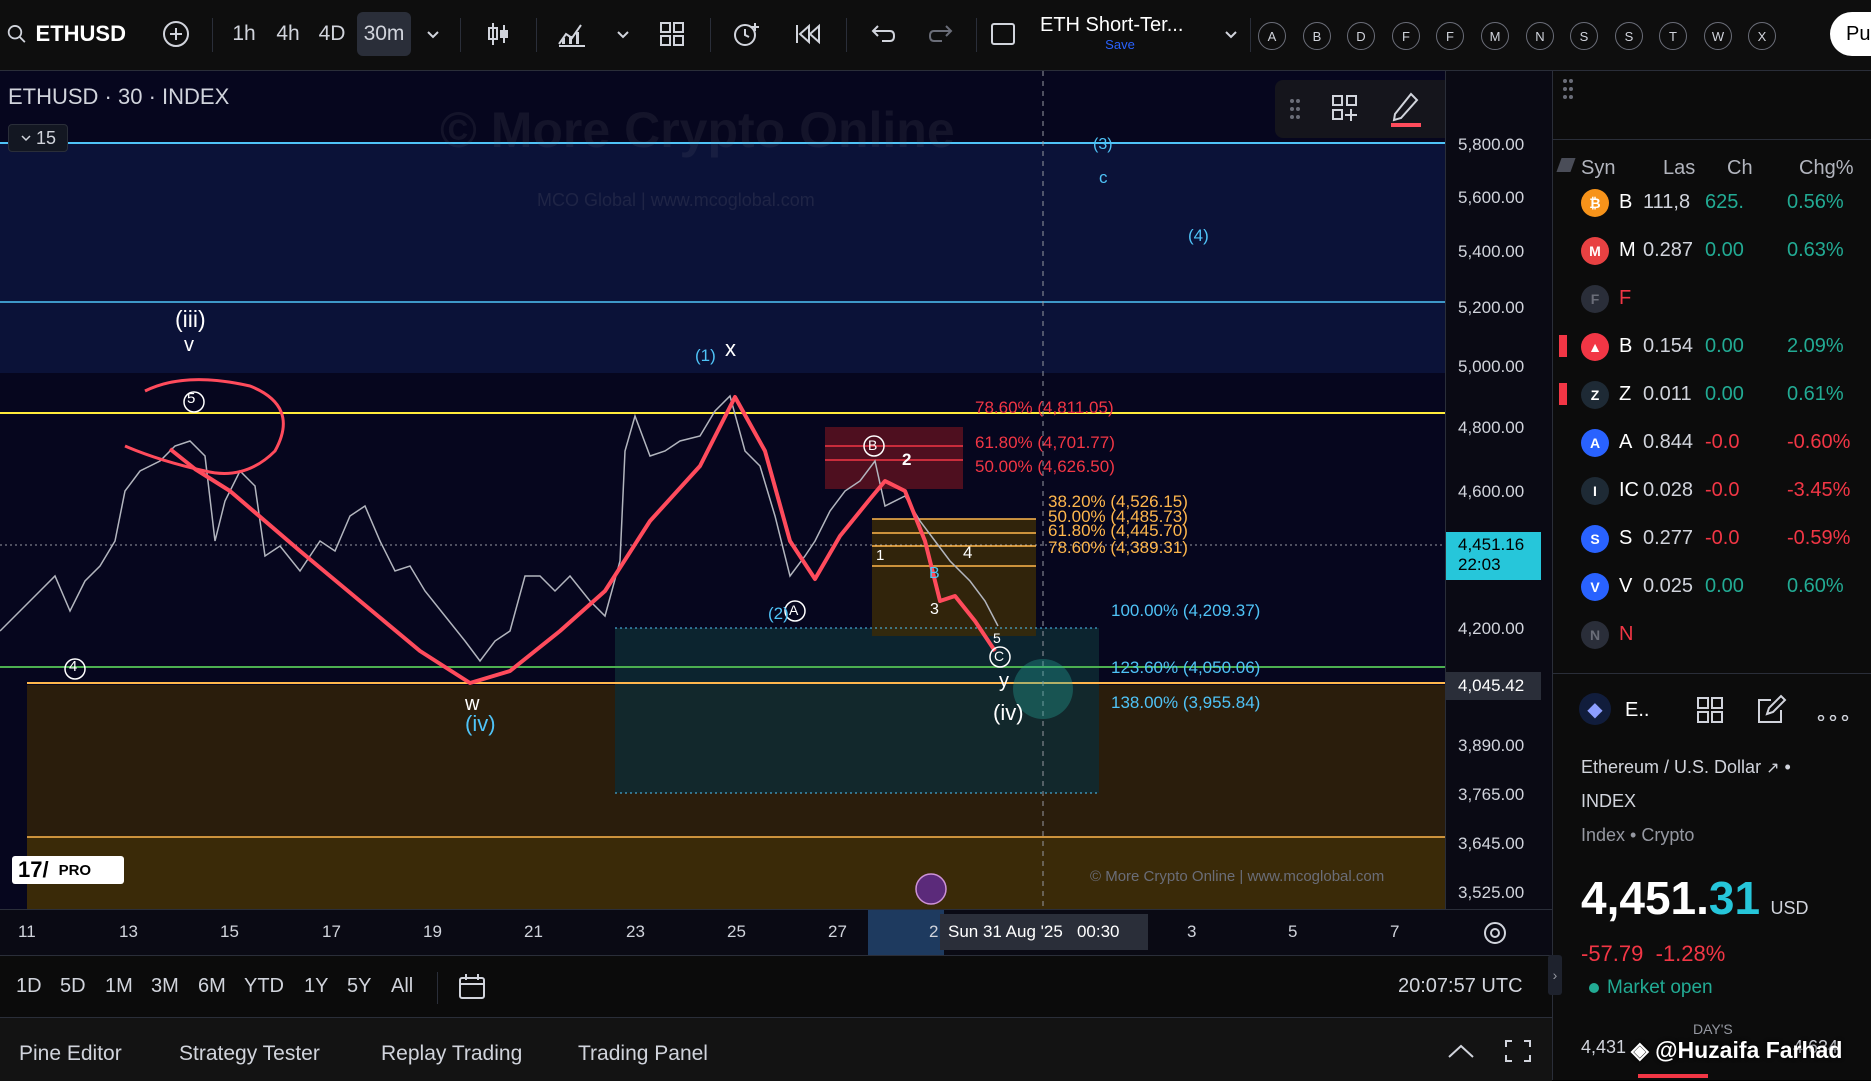 Image resolution: width=1871 pixels, height=1081 pixels. I want to click on time-label: 3, so click(1192, 931).